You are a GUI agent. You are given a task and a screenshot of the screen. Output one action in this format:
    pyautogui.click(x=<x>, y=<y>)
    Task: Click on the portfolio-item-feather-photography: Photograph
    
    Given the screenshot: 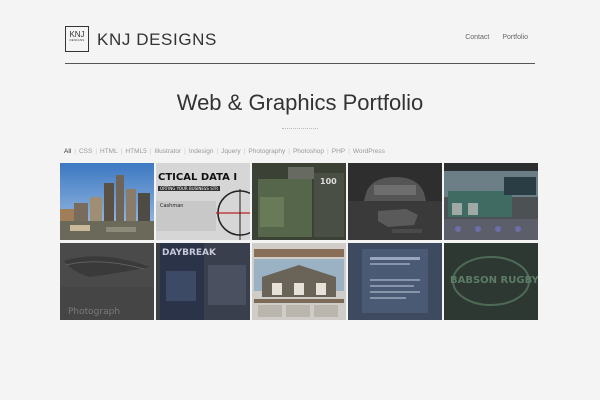 What is the action you would take?
    pyautogui.click(x=107, y=281)
    